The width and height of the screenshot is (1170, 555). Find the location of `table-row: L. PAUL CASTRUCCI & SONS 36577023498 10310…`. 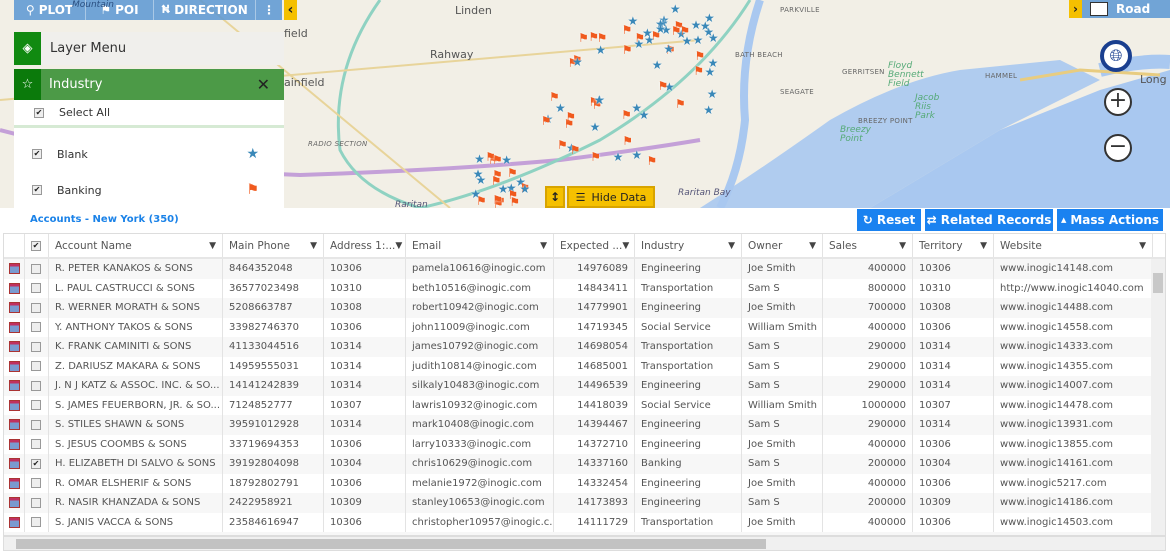

table-row: L. PAUL CASTRUCCI & SONS 36577023498 10310… is located at coordinates (584, 288).